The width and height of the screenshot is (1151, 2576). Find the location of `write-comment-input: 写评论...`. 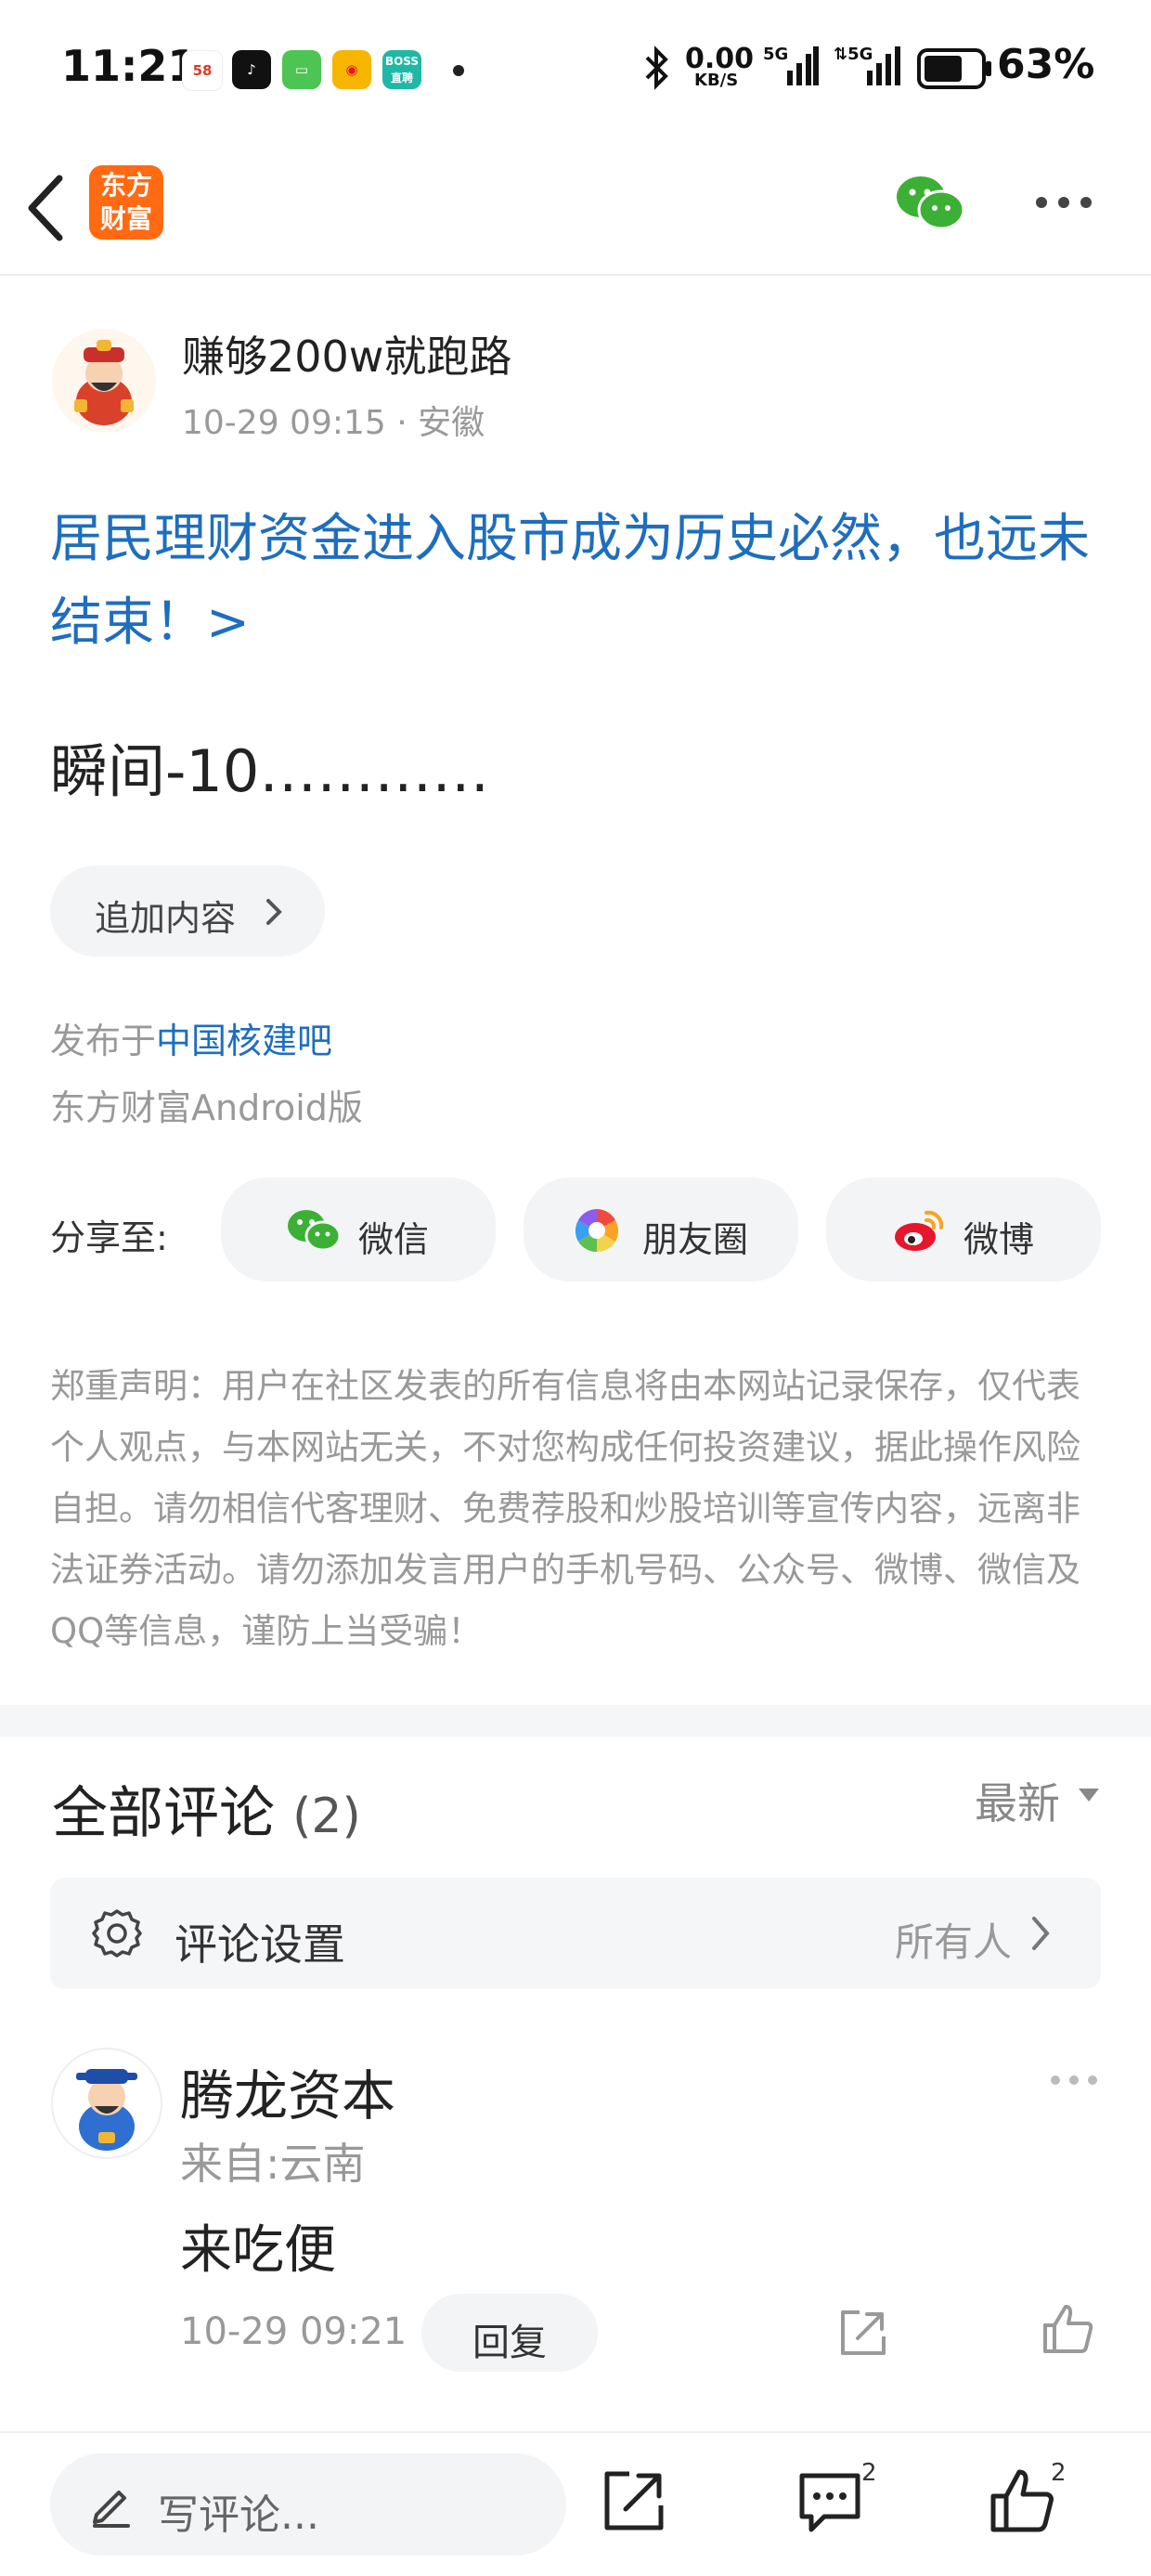

write-comment-input: 写评论... is located at coordinates (308, 2505).